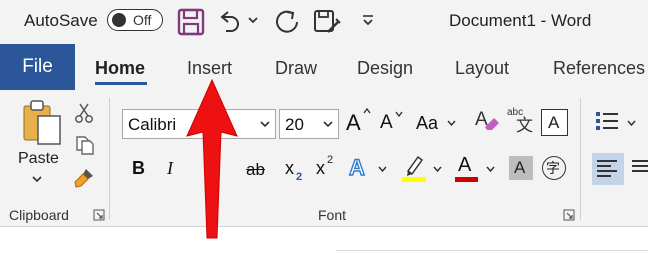 This screenshot has height=253, width=648. What do you see at coordinates (327, 22) in the screenshot?
I see `touch-mode-icon` at bounding box center [327, 22].